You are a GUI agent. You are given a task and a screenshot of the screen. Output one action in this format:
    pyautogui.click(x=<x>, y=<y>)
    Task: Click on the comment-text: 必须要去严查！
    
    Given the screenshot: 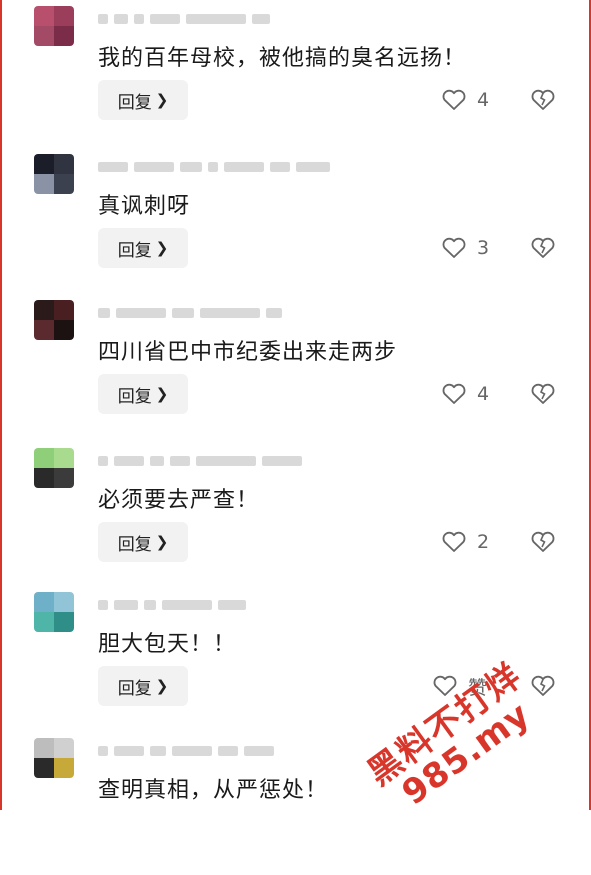 What is the action you would take?
    pyautogui.click(x=179, y=500)
    